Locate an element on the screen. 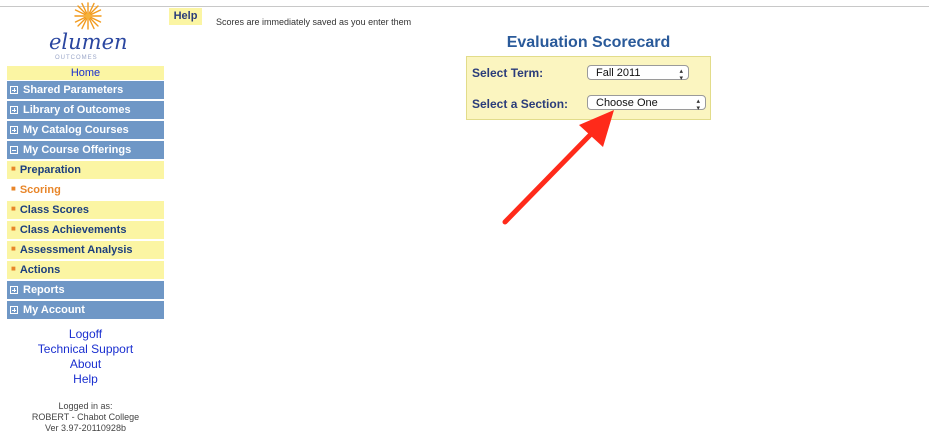 Image resolution: width=929 pixels, height=442 pixels. sidebar-item-class-achievements: ■ Class Achievements is located at coordinates (85, 231).